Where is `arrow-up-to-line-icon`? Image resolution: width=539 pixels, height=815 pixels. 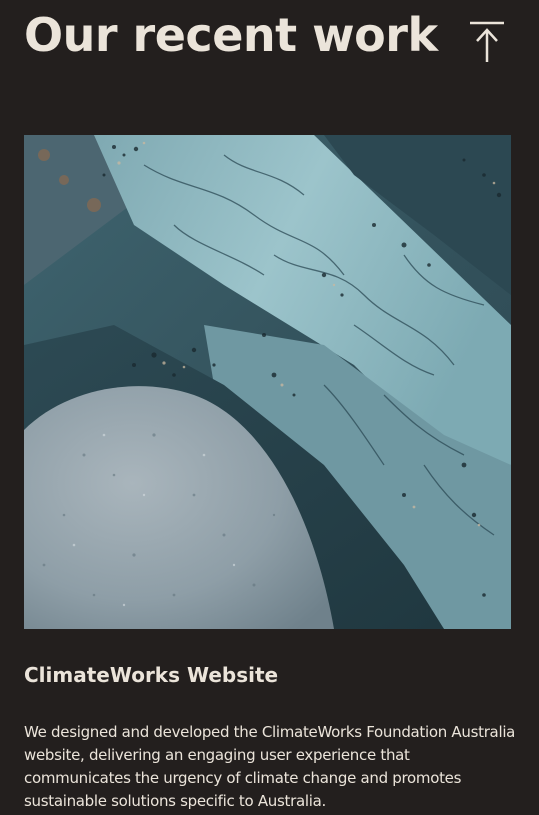
arrow-up-to-line-icon is located at coordinates (487, 41).